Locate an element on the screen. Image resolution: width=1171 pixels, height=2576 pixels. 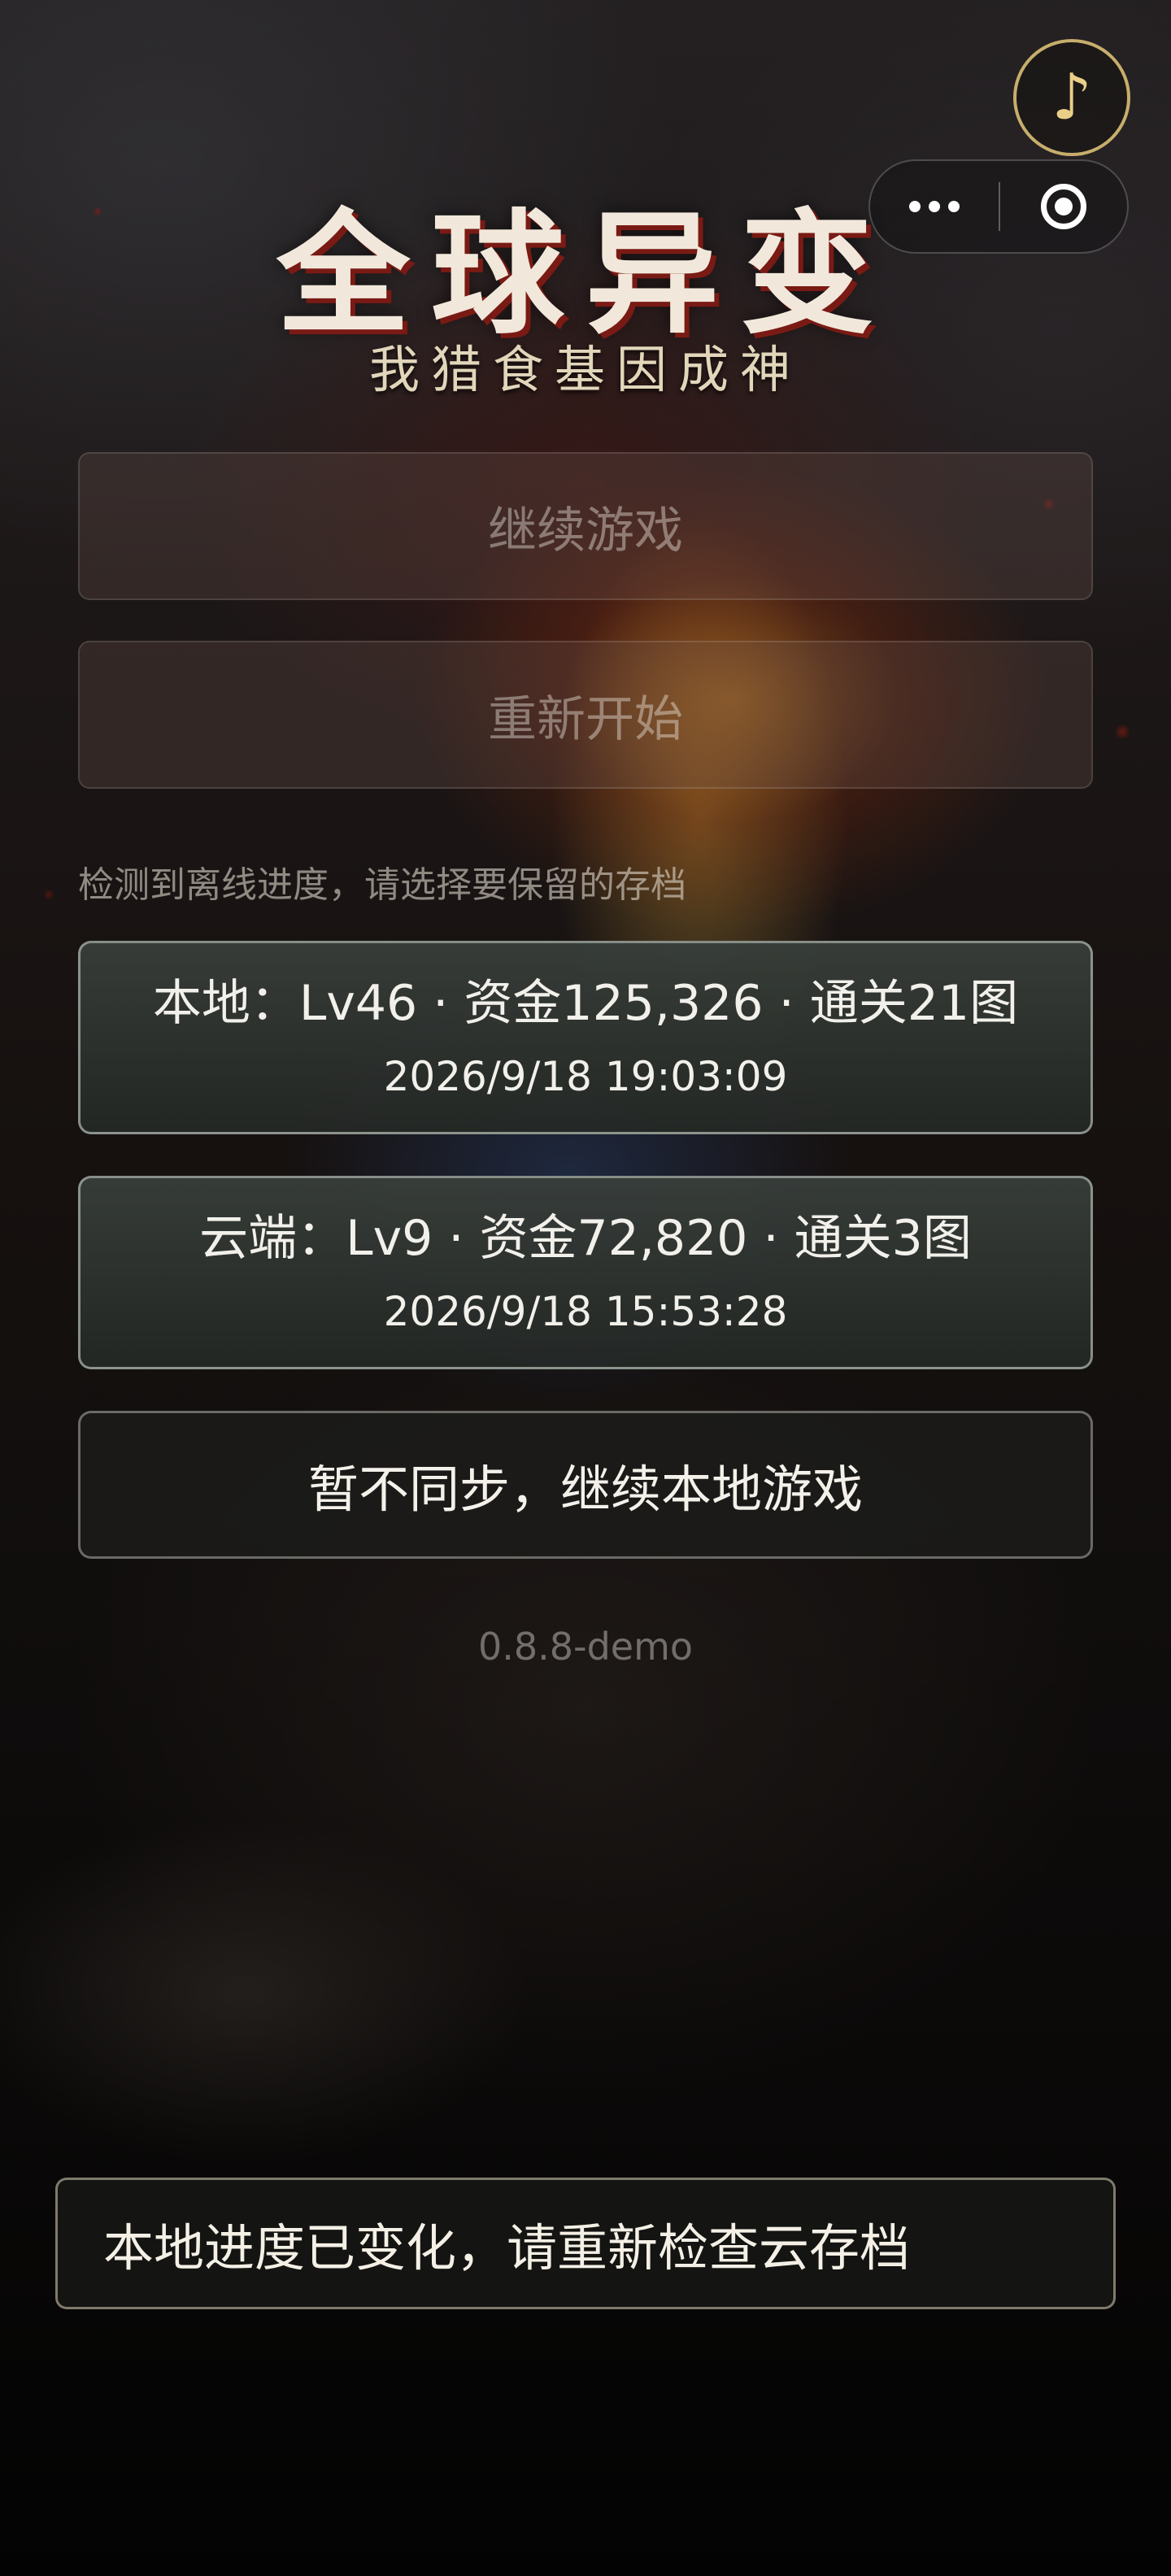
game-subtitle: 我猎食基因成神 is located at coordinates (585, 370).